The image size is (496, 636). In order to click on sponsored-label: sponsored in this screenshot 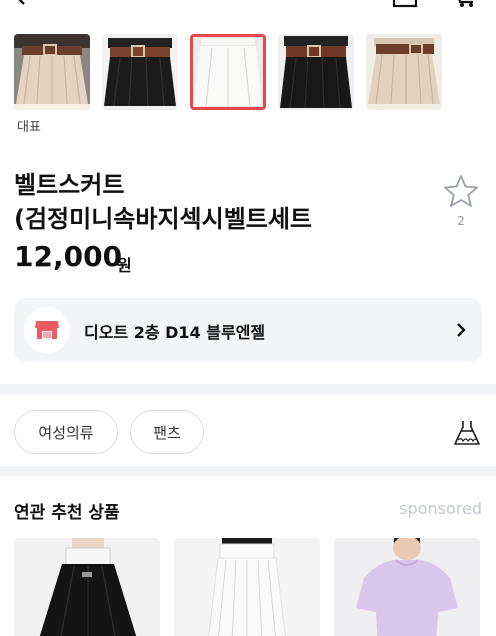, I will do `click(440, 508)`.